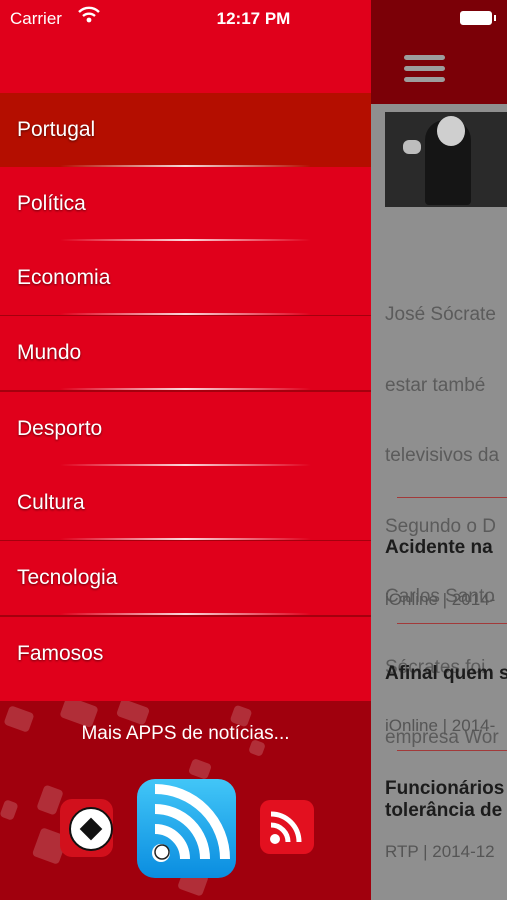 The width and height of the screenshot is (507, 900). Describe the element at coordinates (51, 502) in the screenshot. I see `menu-item-label: Cultura` at that location.